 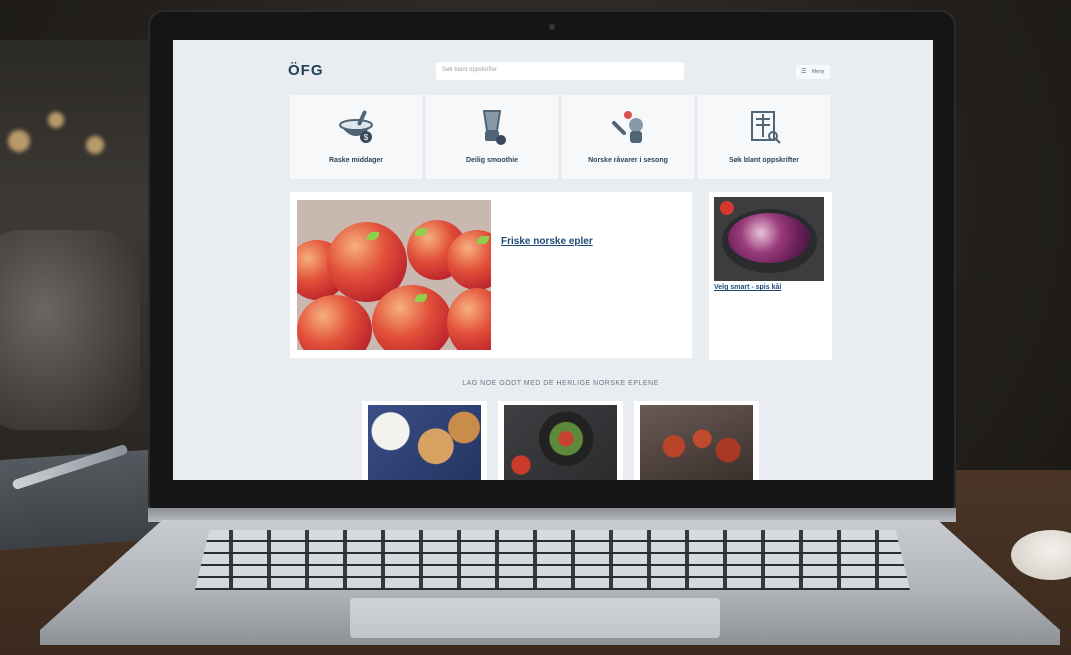 I want to click on tile-deilig-smoothie: Deilig smoothie, so click(x=492, y=137).